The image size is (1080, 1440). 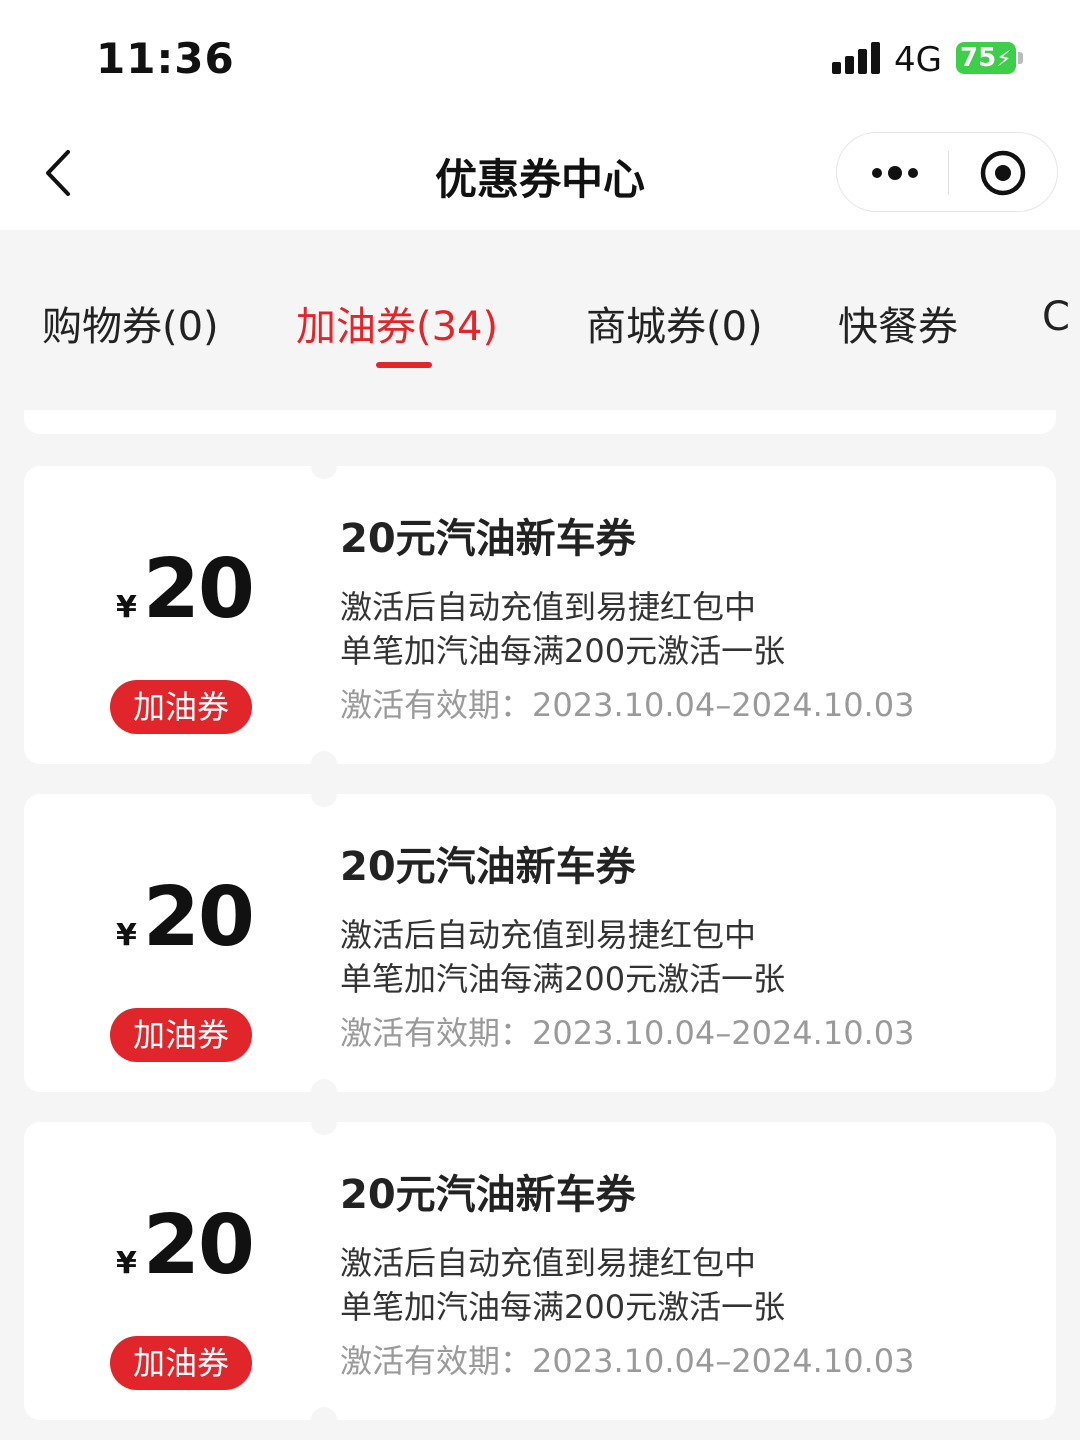 What do you see at coordinates (540, 60) in the screenshot?
I see `status-bar: 11:36 4G 75⚡` at bounding box center [540, 60].